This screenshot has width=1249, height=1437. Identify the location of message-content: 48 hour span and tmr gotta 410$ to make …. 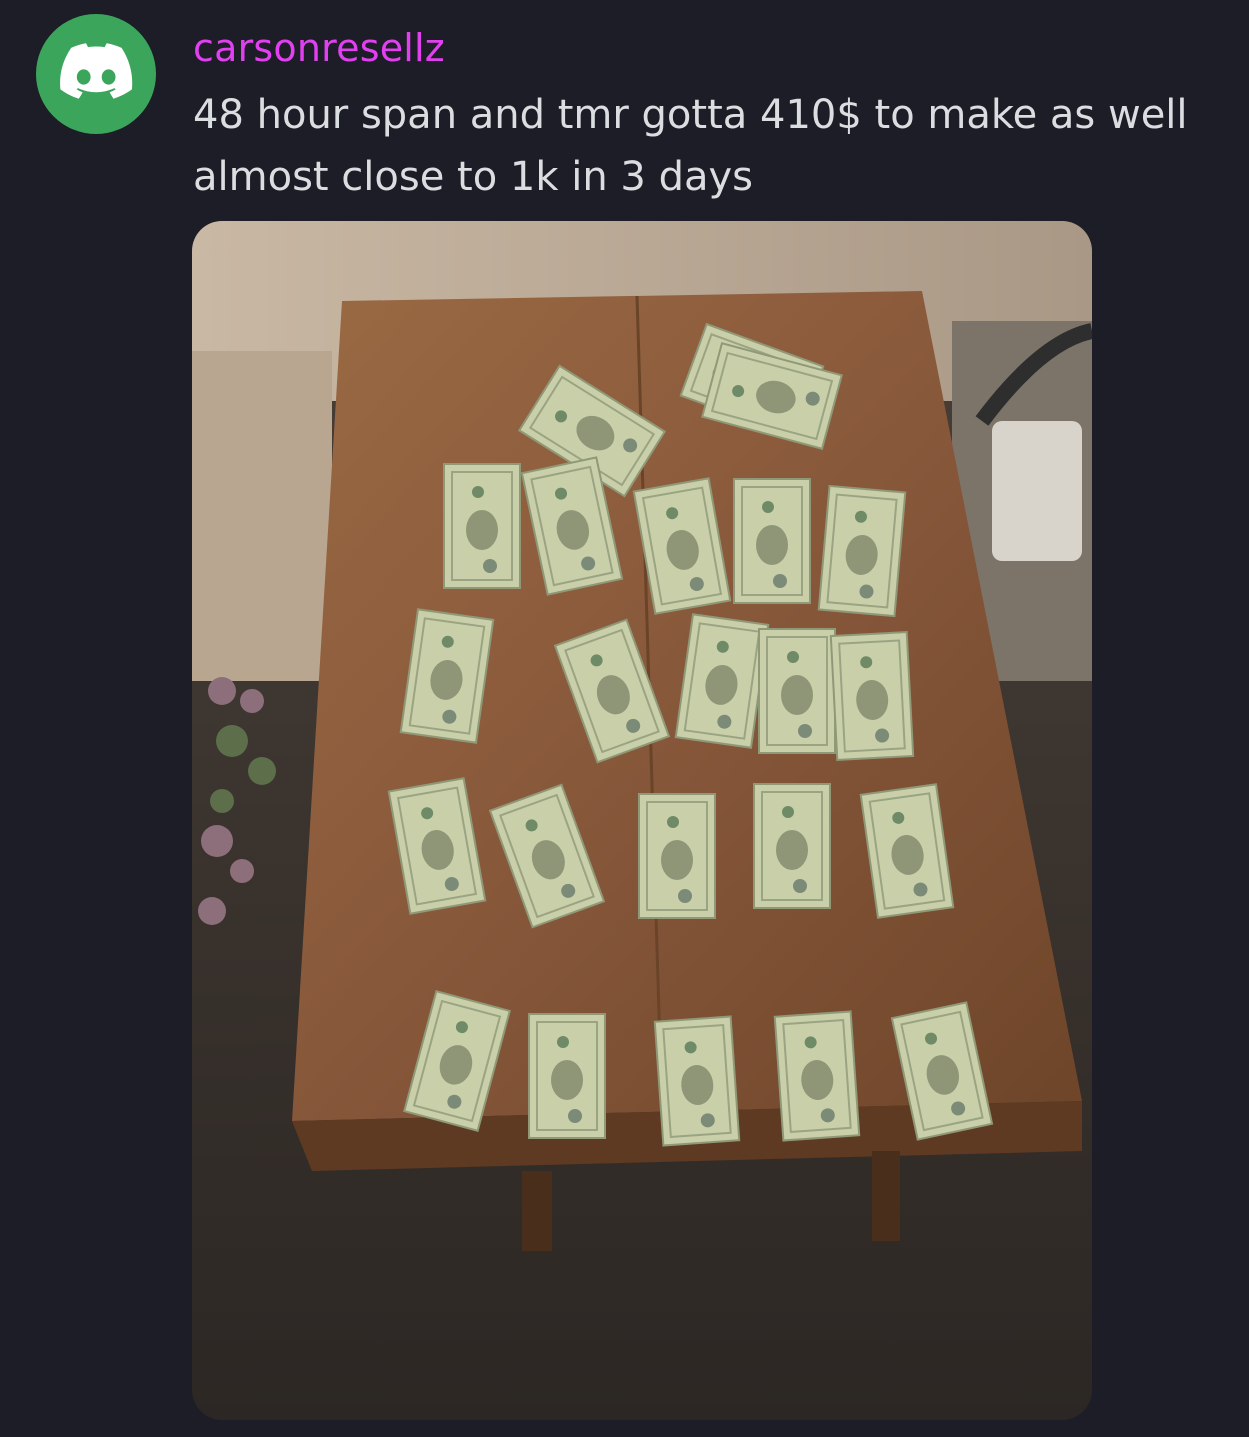
(708, 146).